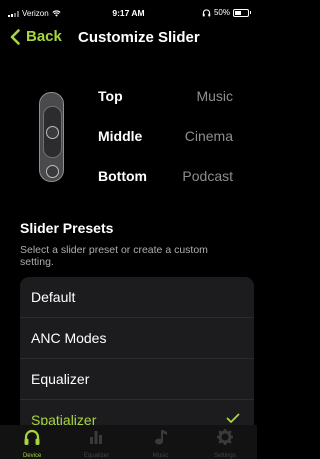  I want to click on gear-icon, so click(225, 437).